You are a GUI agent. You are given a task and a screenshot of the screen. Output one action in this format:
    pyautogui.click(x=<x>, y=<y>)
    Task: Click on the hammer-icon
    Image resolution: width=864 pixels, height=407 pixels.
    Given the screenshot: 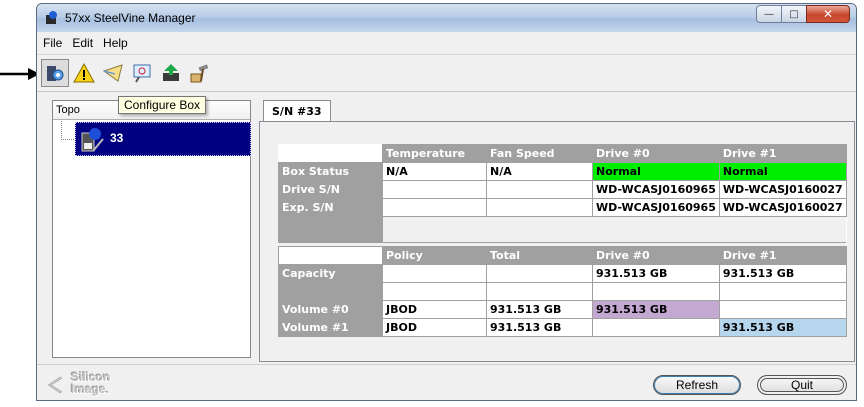 What is the action you would take?
    pyautogui.click(x=199, y=73)
    